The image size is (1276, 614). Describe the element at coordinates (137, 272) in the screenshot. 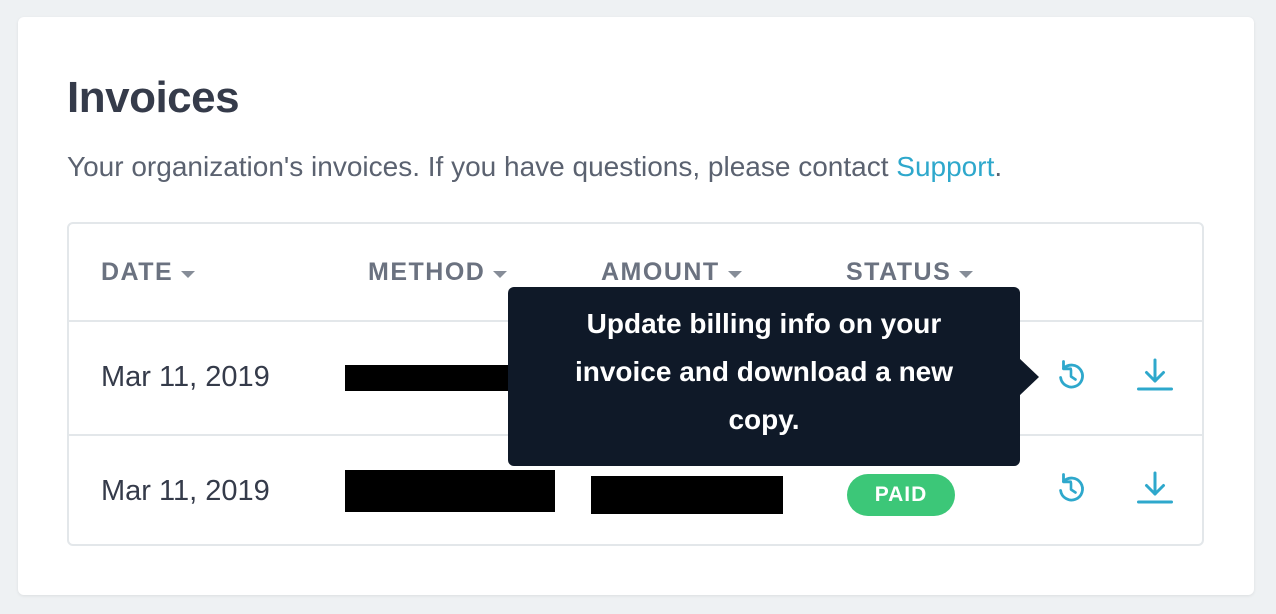

I see `column-header-label: DATE` at that location.